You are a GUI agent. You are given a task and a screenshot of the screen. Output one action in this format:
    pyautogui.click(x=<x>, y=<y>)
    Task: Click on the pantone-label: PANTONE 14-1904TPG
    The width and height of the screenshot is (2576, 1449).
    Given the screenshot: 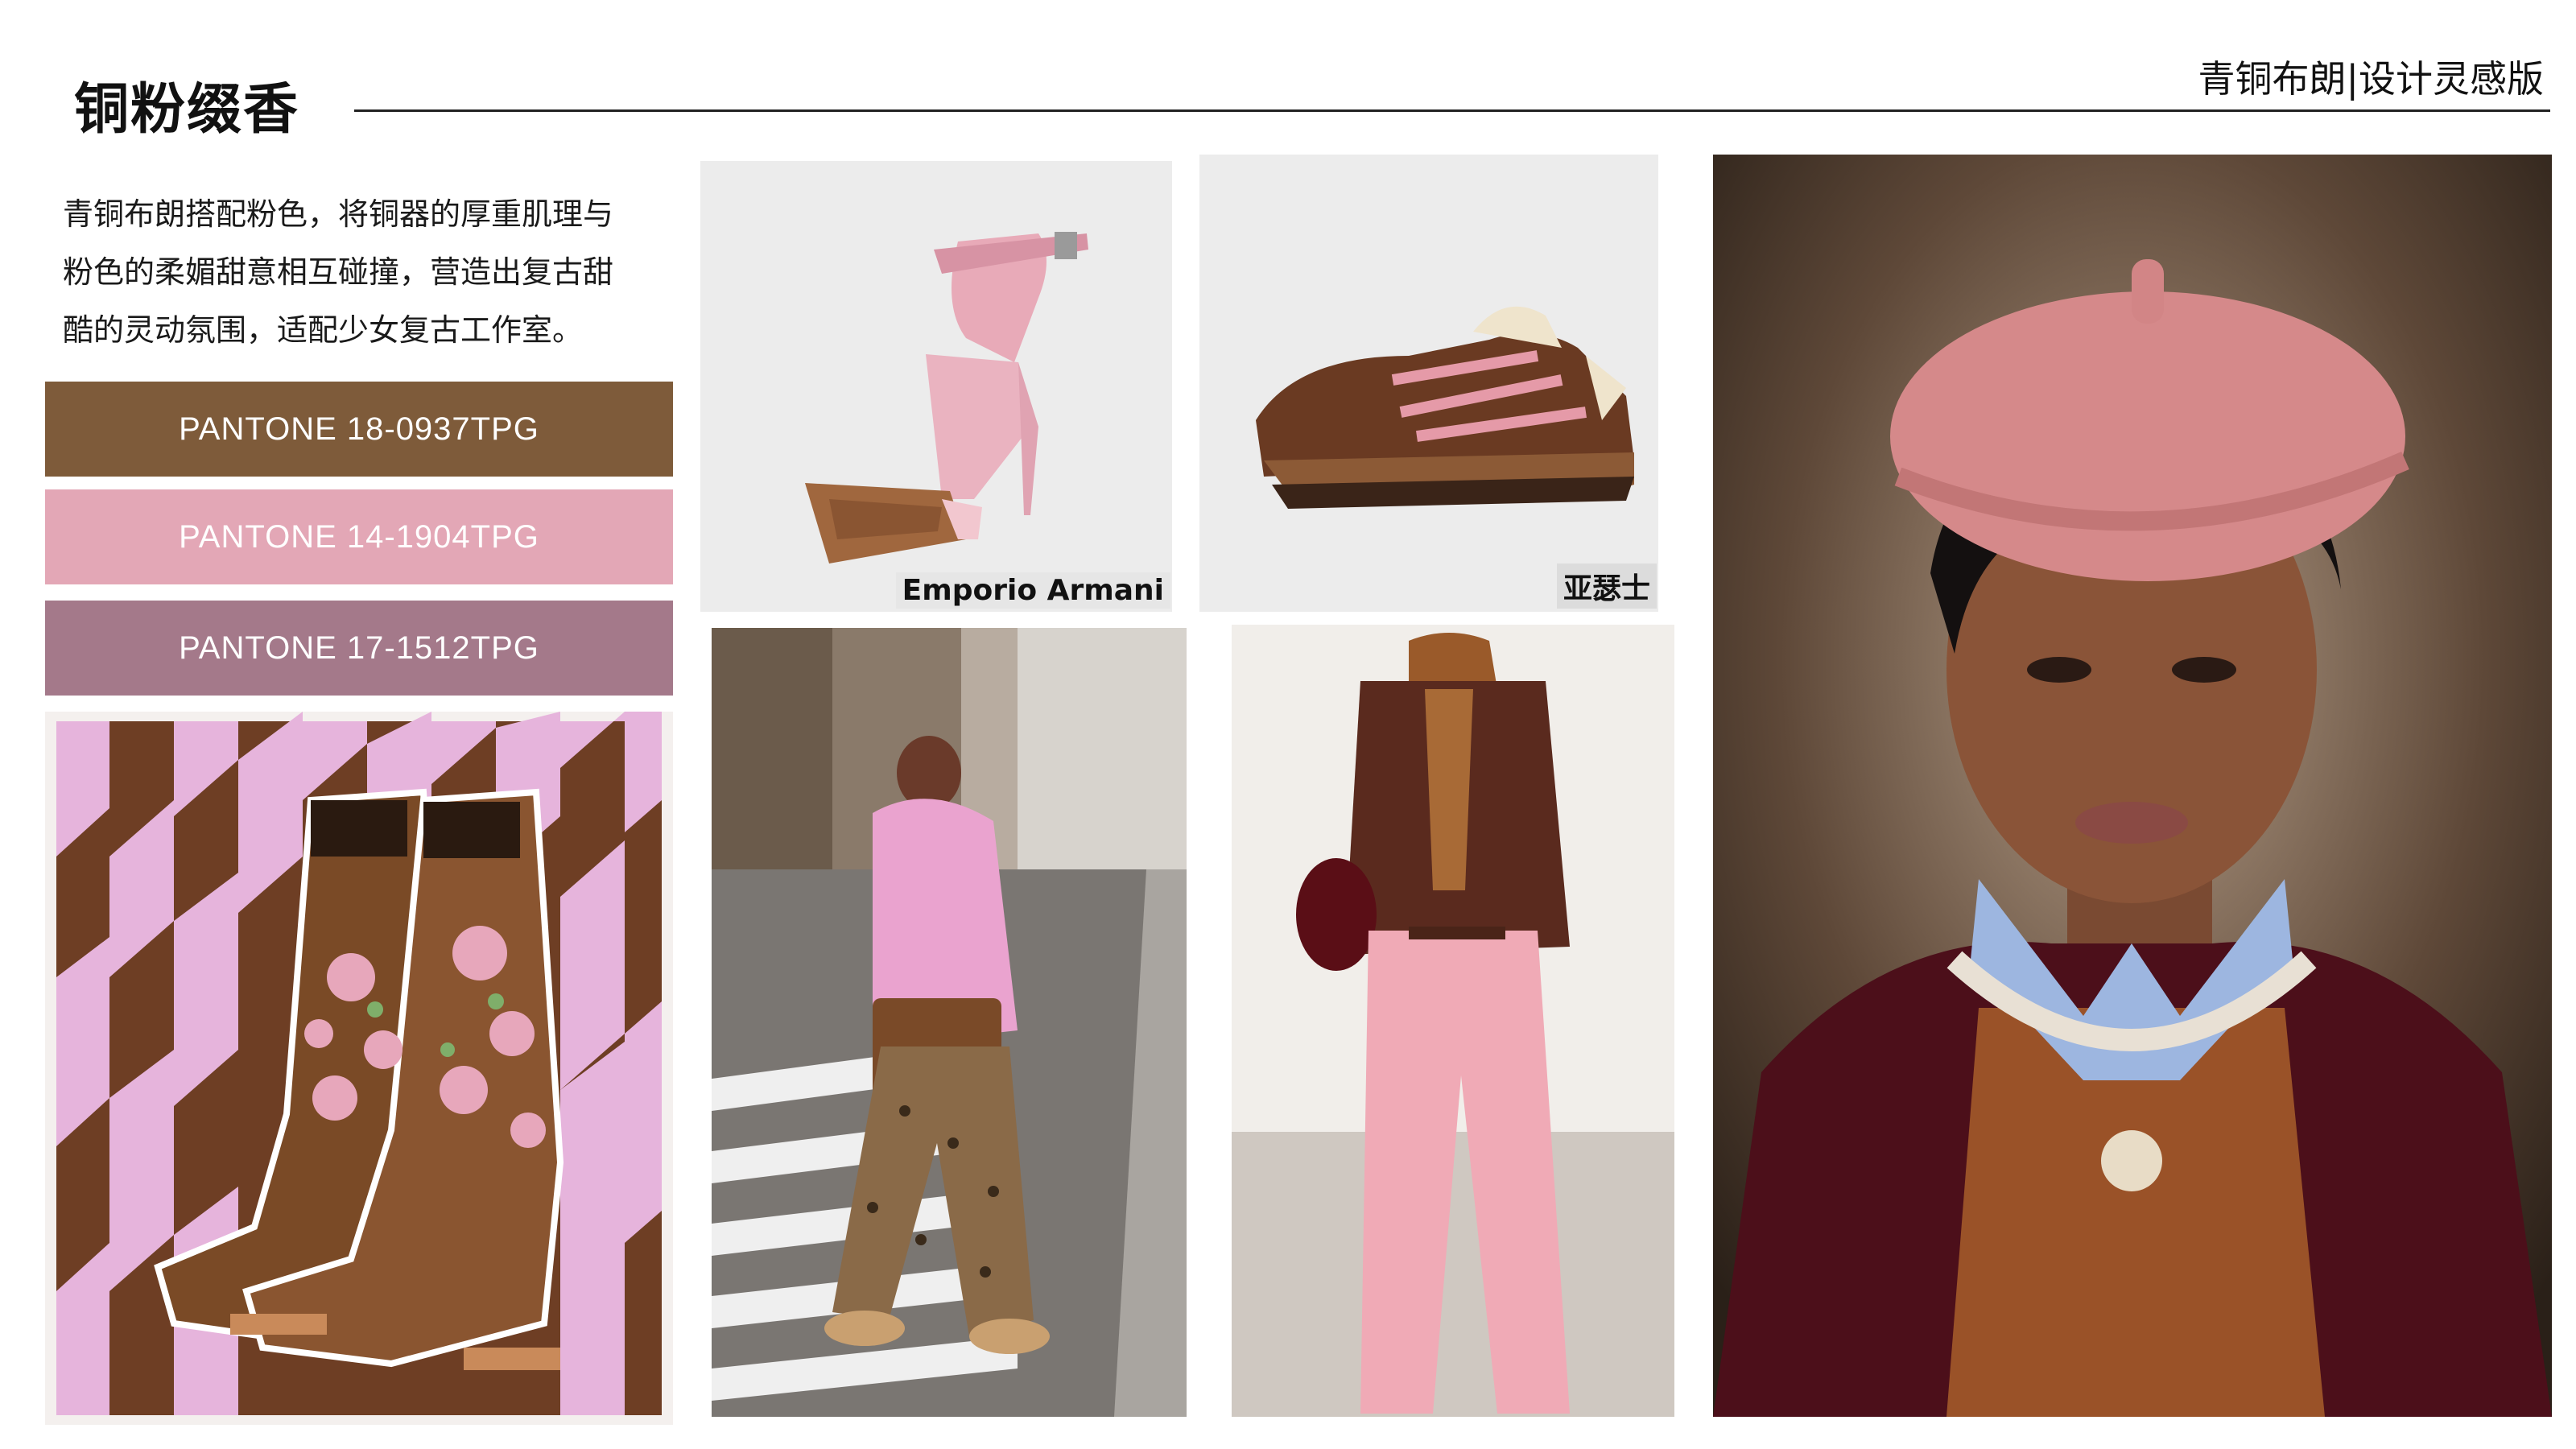 What is the action you would take?
    pyautogui.click(x=359, y=536)
    